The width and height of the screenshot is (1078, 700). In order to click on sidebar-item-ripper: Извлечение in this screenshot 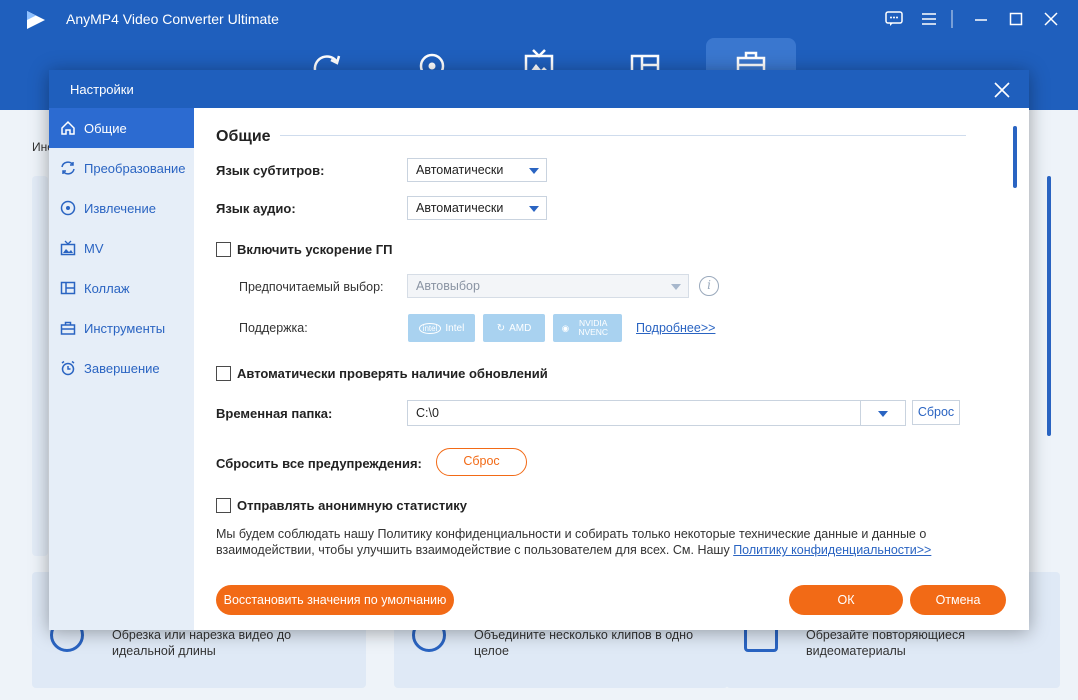, I will do `click(121, 208)`.